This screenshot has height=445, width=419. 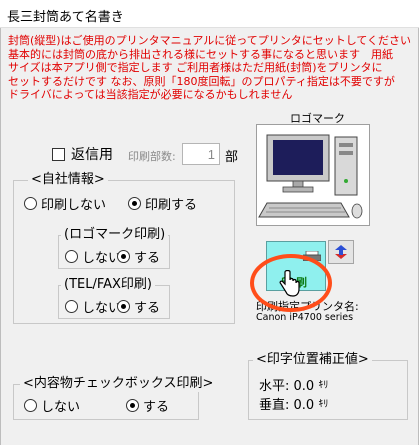 What do you see at coordinates (304, 386) in the screenshot?
I see `horizontal-offset-value: 0.0` at bounding box center [304, 386].